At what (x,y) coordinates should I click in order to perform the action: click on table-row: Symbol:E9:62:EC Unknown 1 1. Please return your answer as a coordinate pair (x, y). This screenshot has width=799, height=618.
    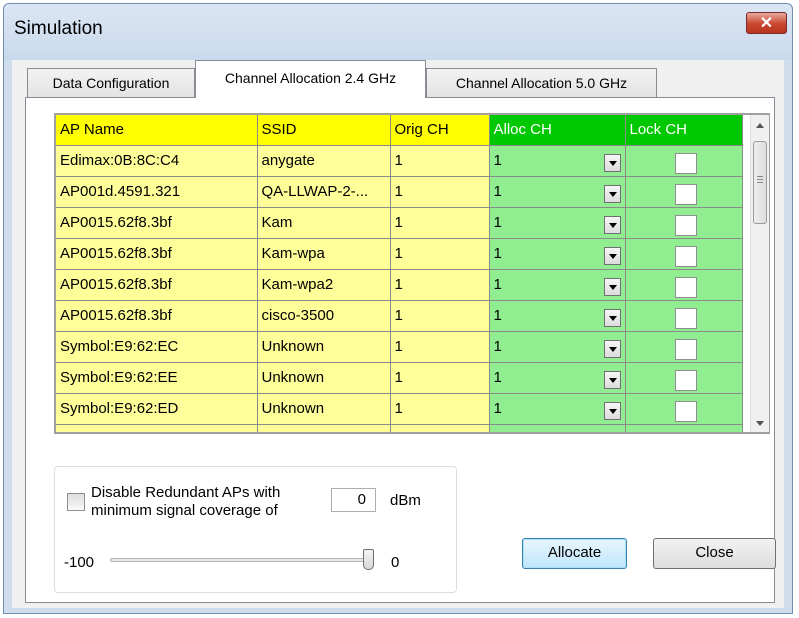
    Looking at the image, I should click on (399, 347).